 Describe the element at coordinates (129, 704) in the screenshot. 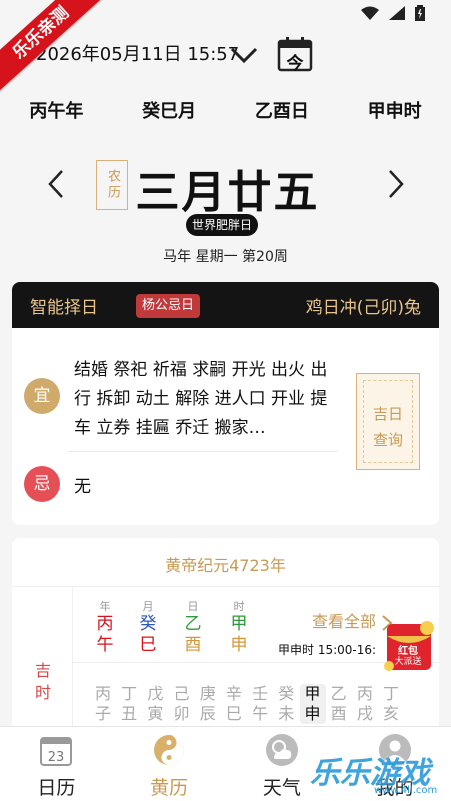

I see `hour-cell: 丁丑` at that location.